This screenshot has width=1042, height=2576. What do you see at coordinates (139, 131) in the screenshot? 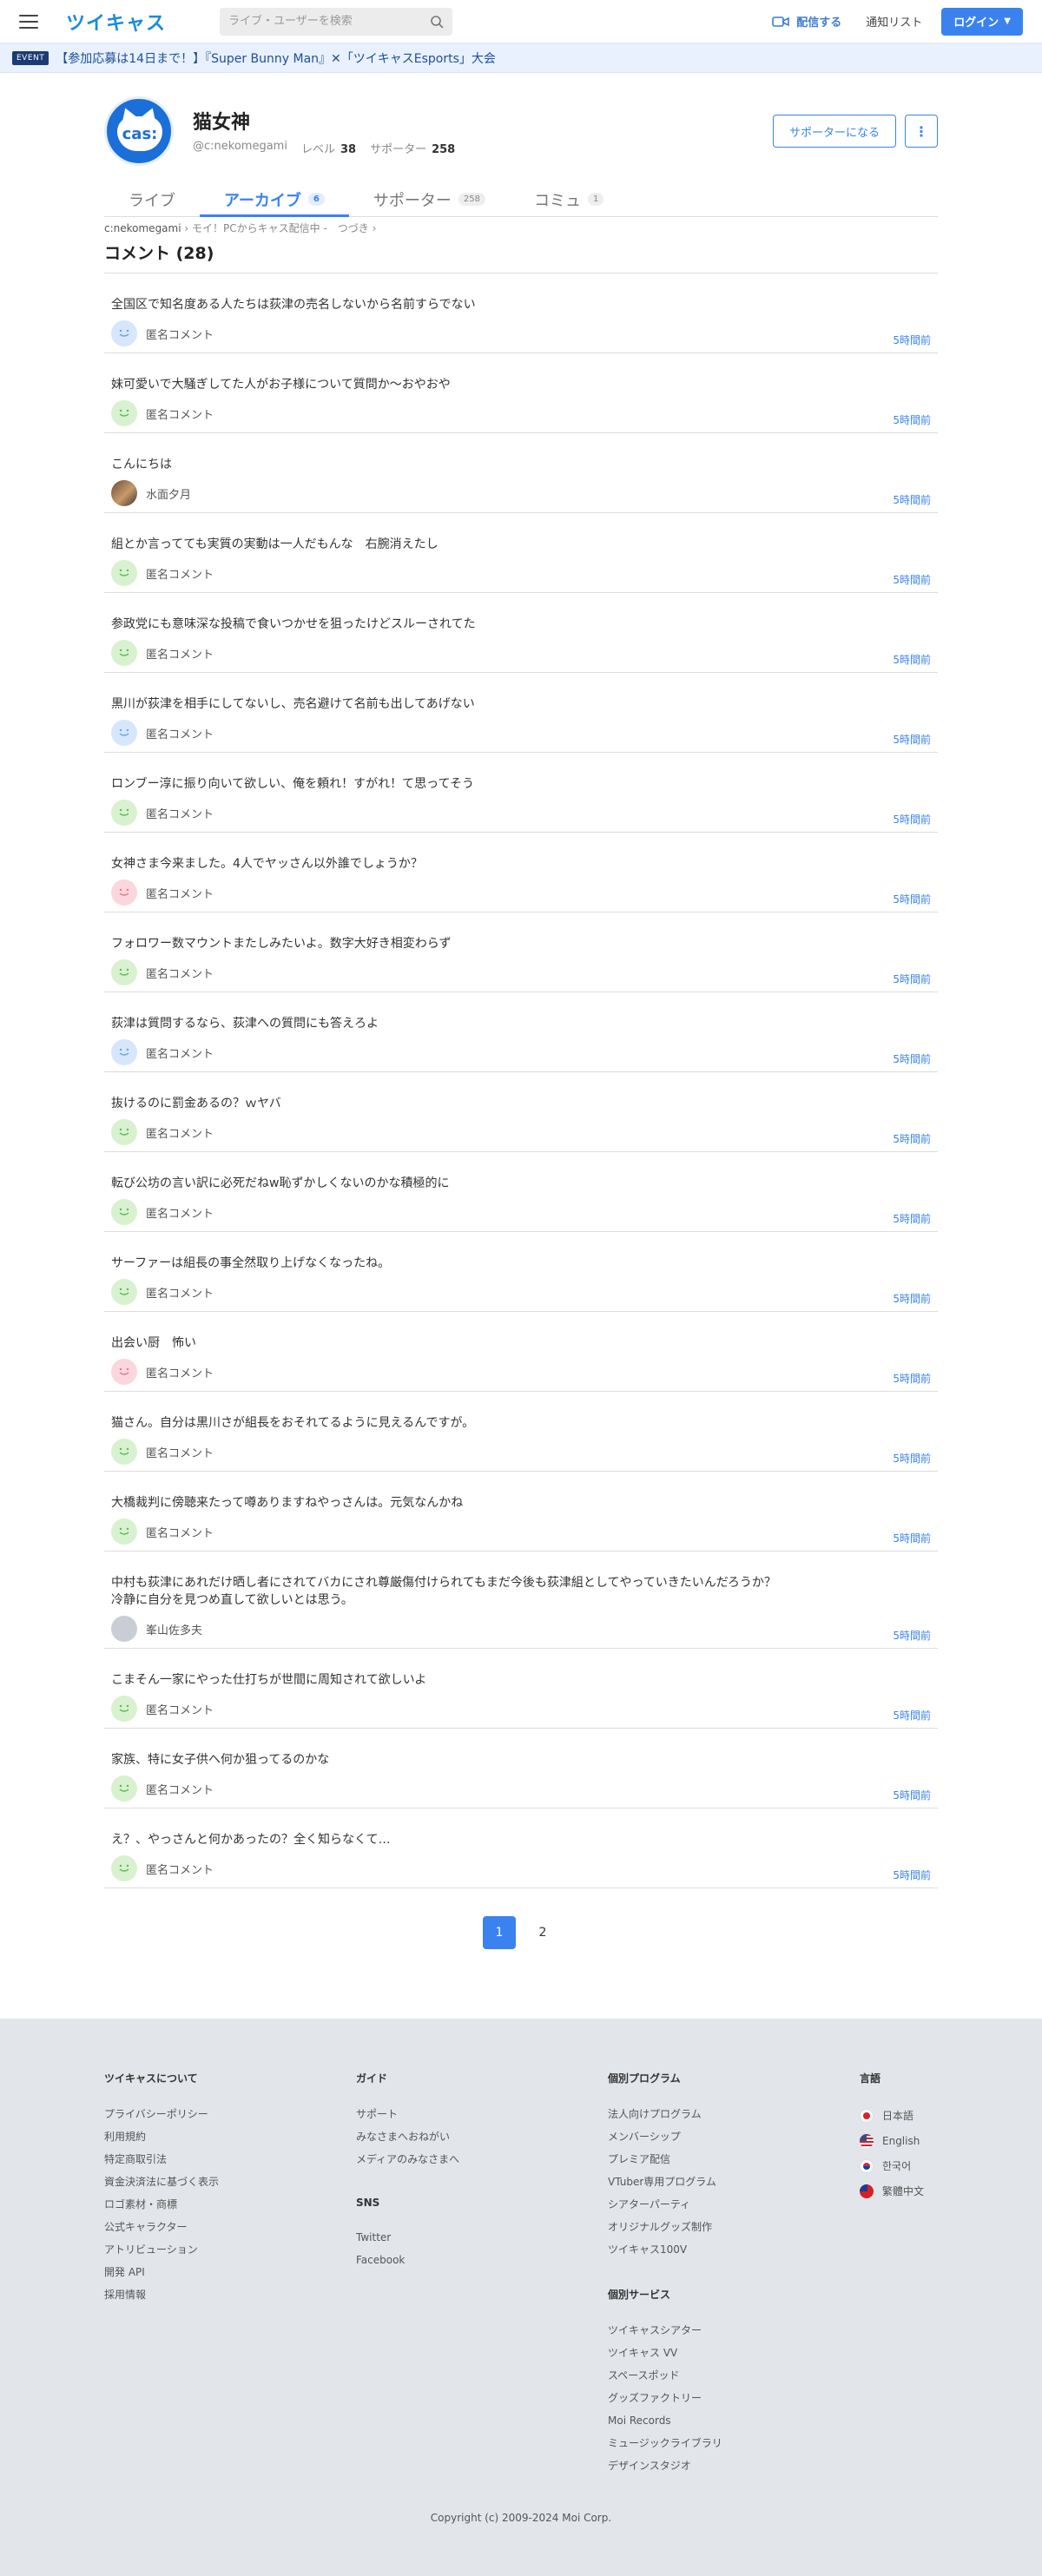
I see `avatar: cas:` at bounding box center [139, 131].